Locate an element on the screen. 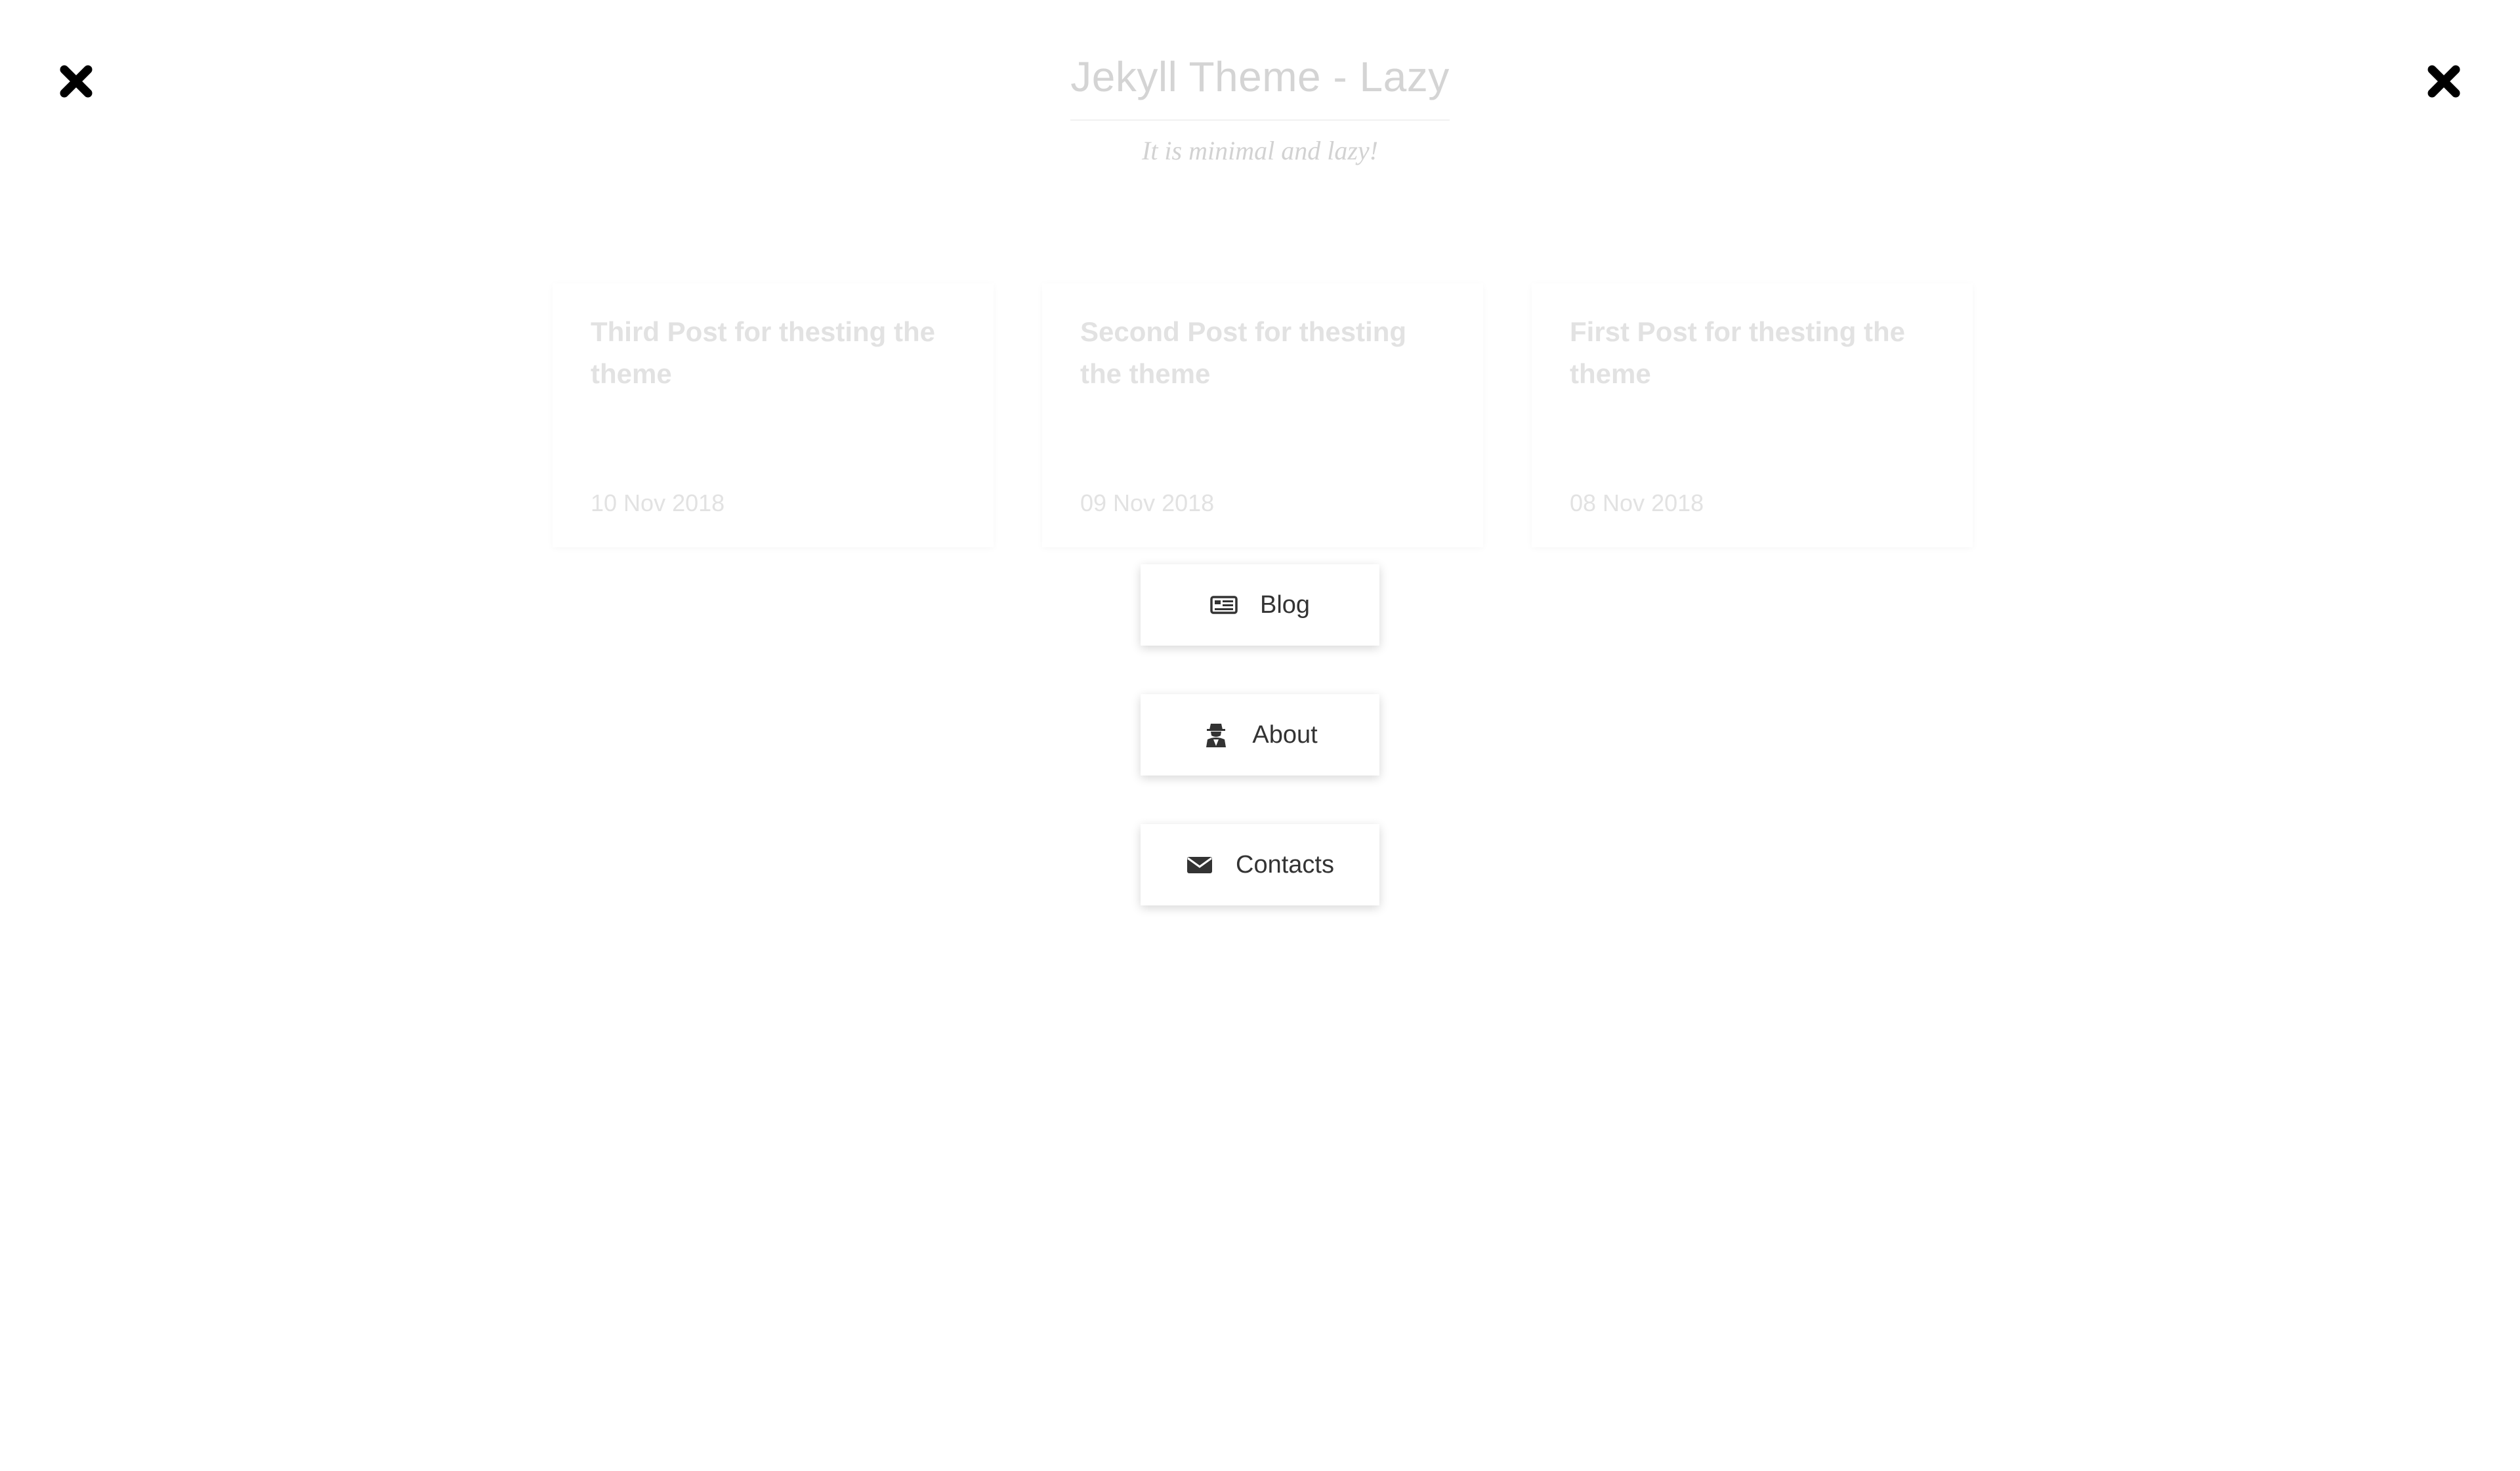 This screenshot has height=1471, width=2520. post-date: 10 Nov 2018 is located at coordinates (658, 502).